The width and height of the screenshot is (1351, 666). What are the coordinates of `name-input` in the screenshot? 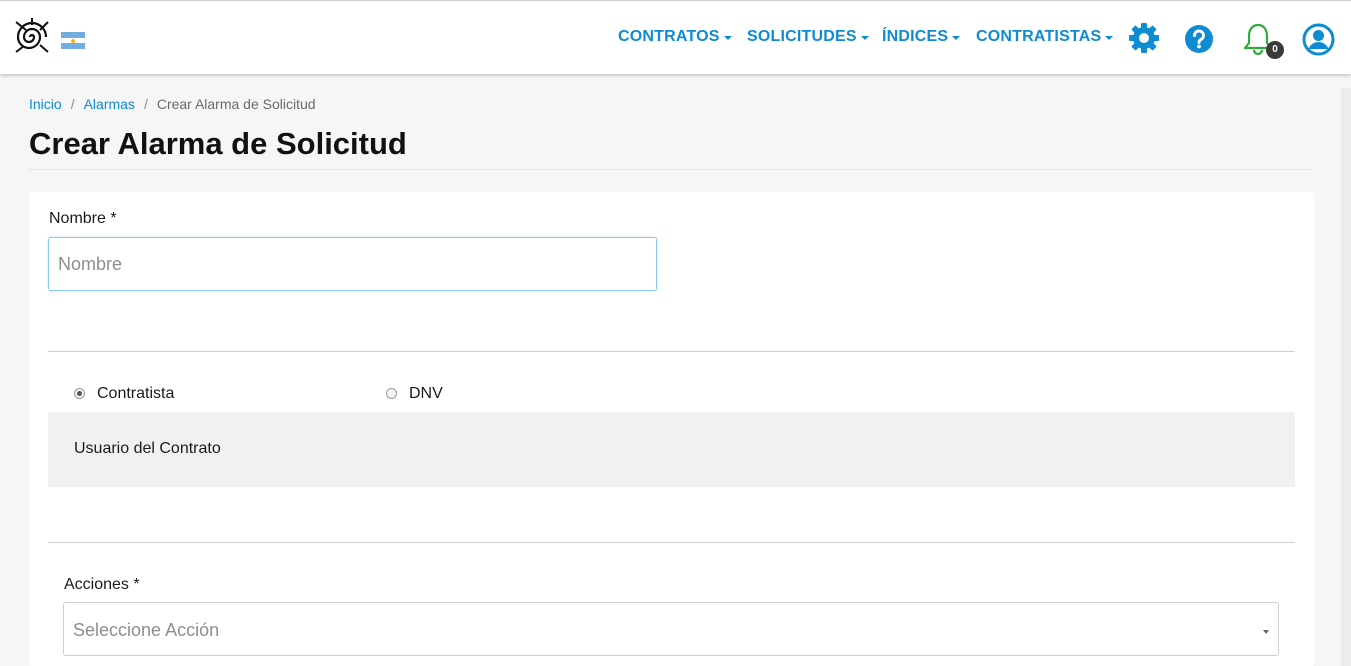 It's located at (352, 264).